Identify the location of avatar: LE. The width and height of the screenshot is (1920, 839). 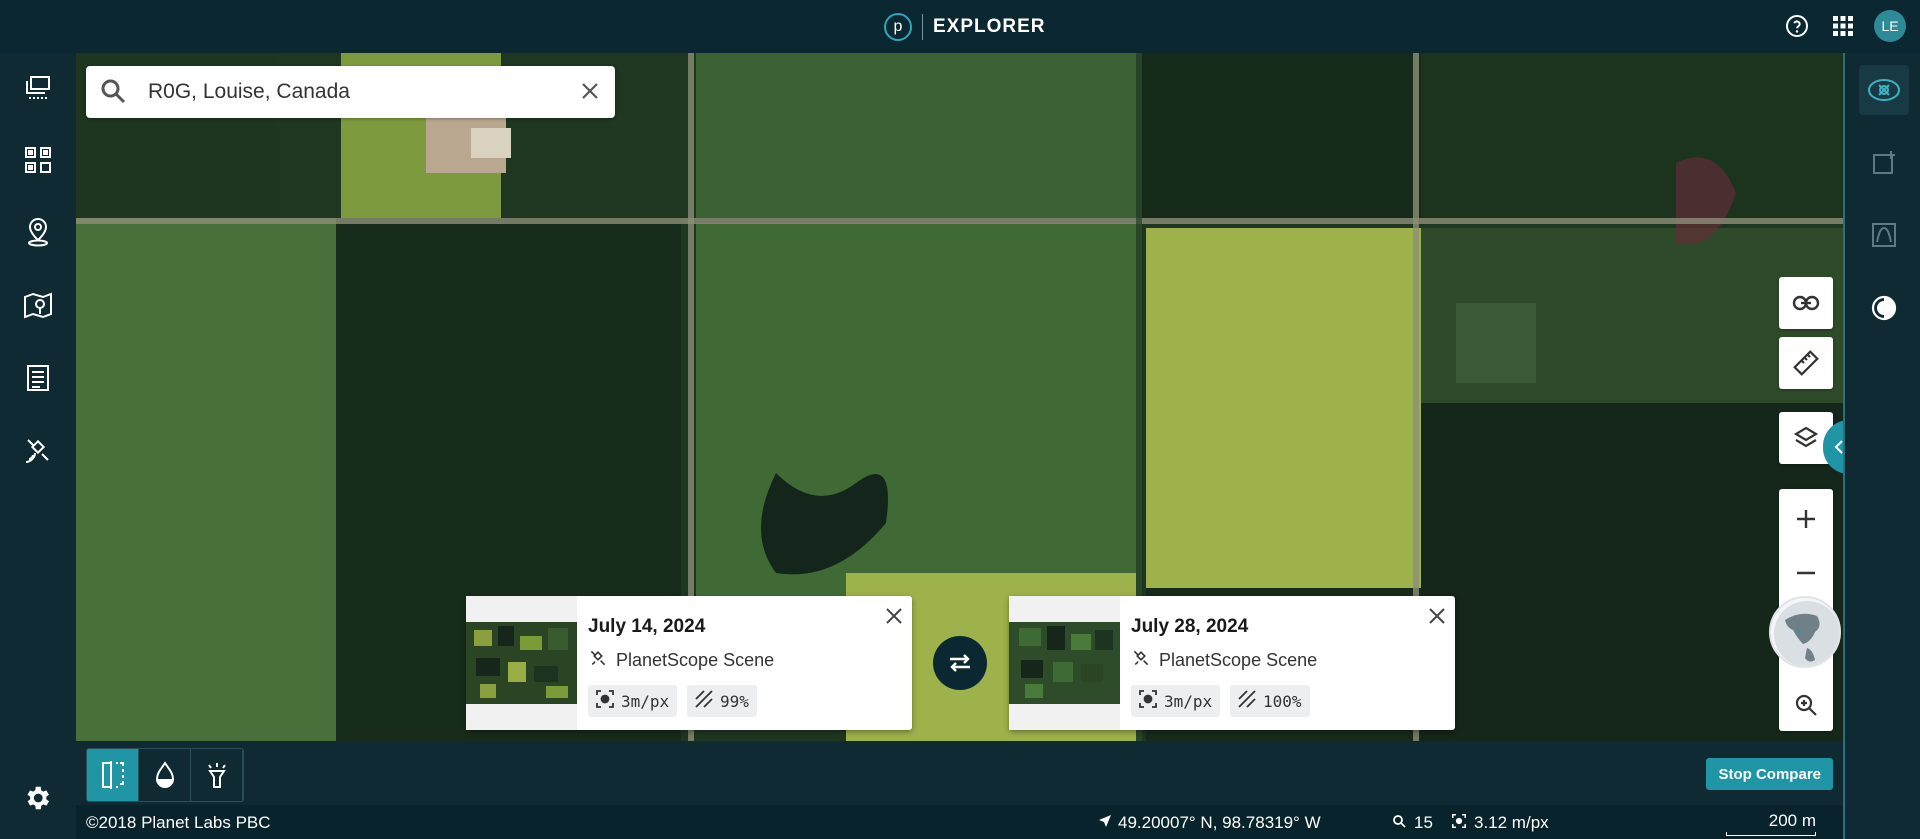
(1890, 26).